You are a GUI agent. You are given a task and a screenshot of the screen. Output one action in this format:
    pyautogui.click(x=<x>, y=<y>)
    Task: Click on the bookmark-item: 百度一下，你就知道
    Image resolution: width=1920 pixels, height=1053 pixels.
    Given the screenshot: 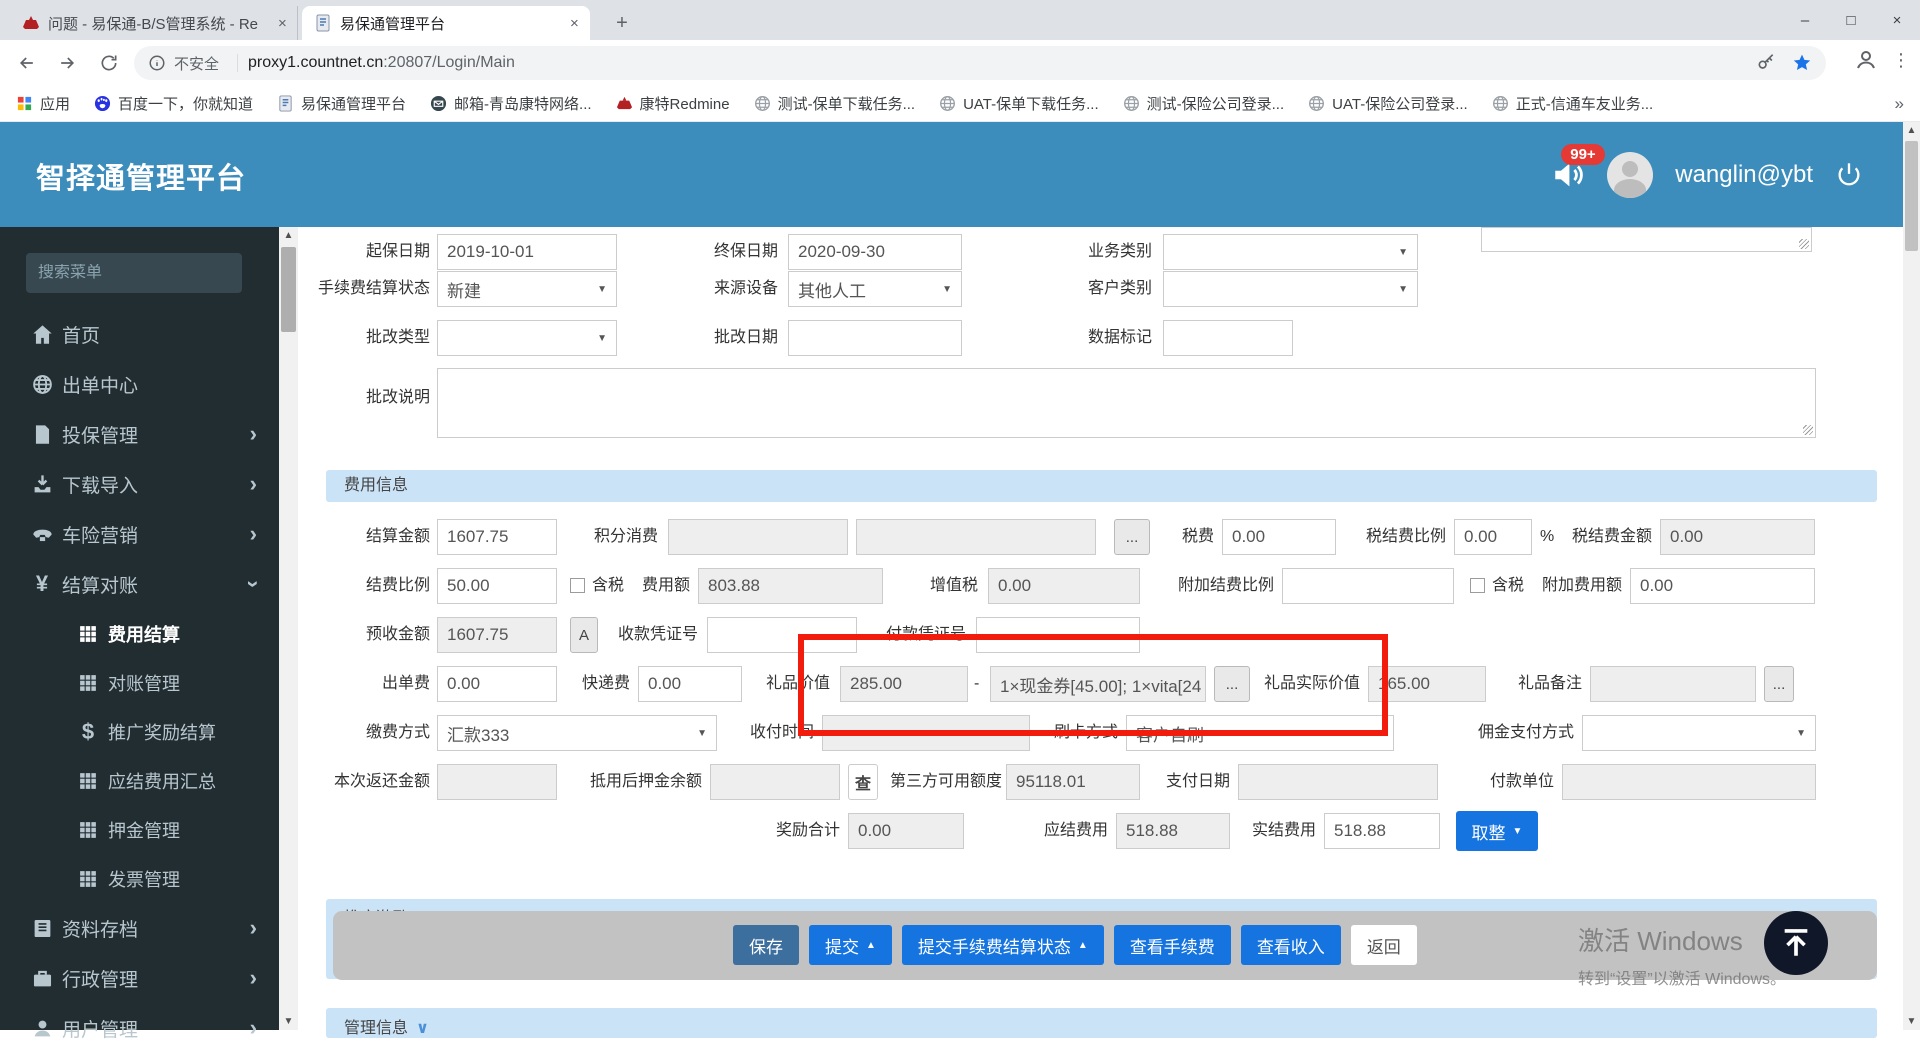 What is the action you would take?
    pyautogui.click(x=173, y=103)
    